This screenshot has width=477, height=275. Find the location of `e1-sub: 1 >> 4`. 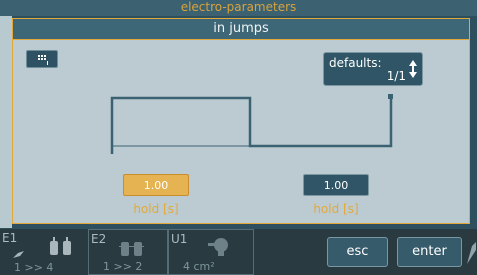

e1-sub: 1 >> 4 is located at coordinates (34, 267).